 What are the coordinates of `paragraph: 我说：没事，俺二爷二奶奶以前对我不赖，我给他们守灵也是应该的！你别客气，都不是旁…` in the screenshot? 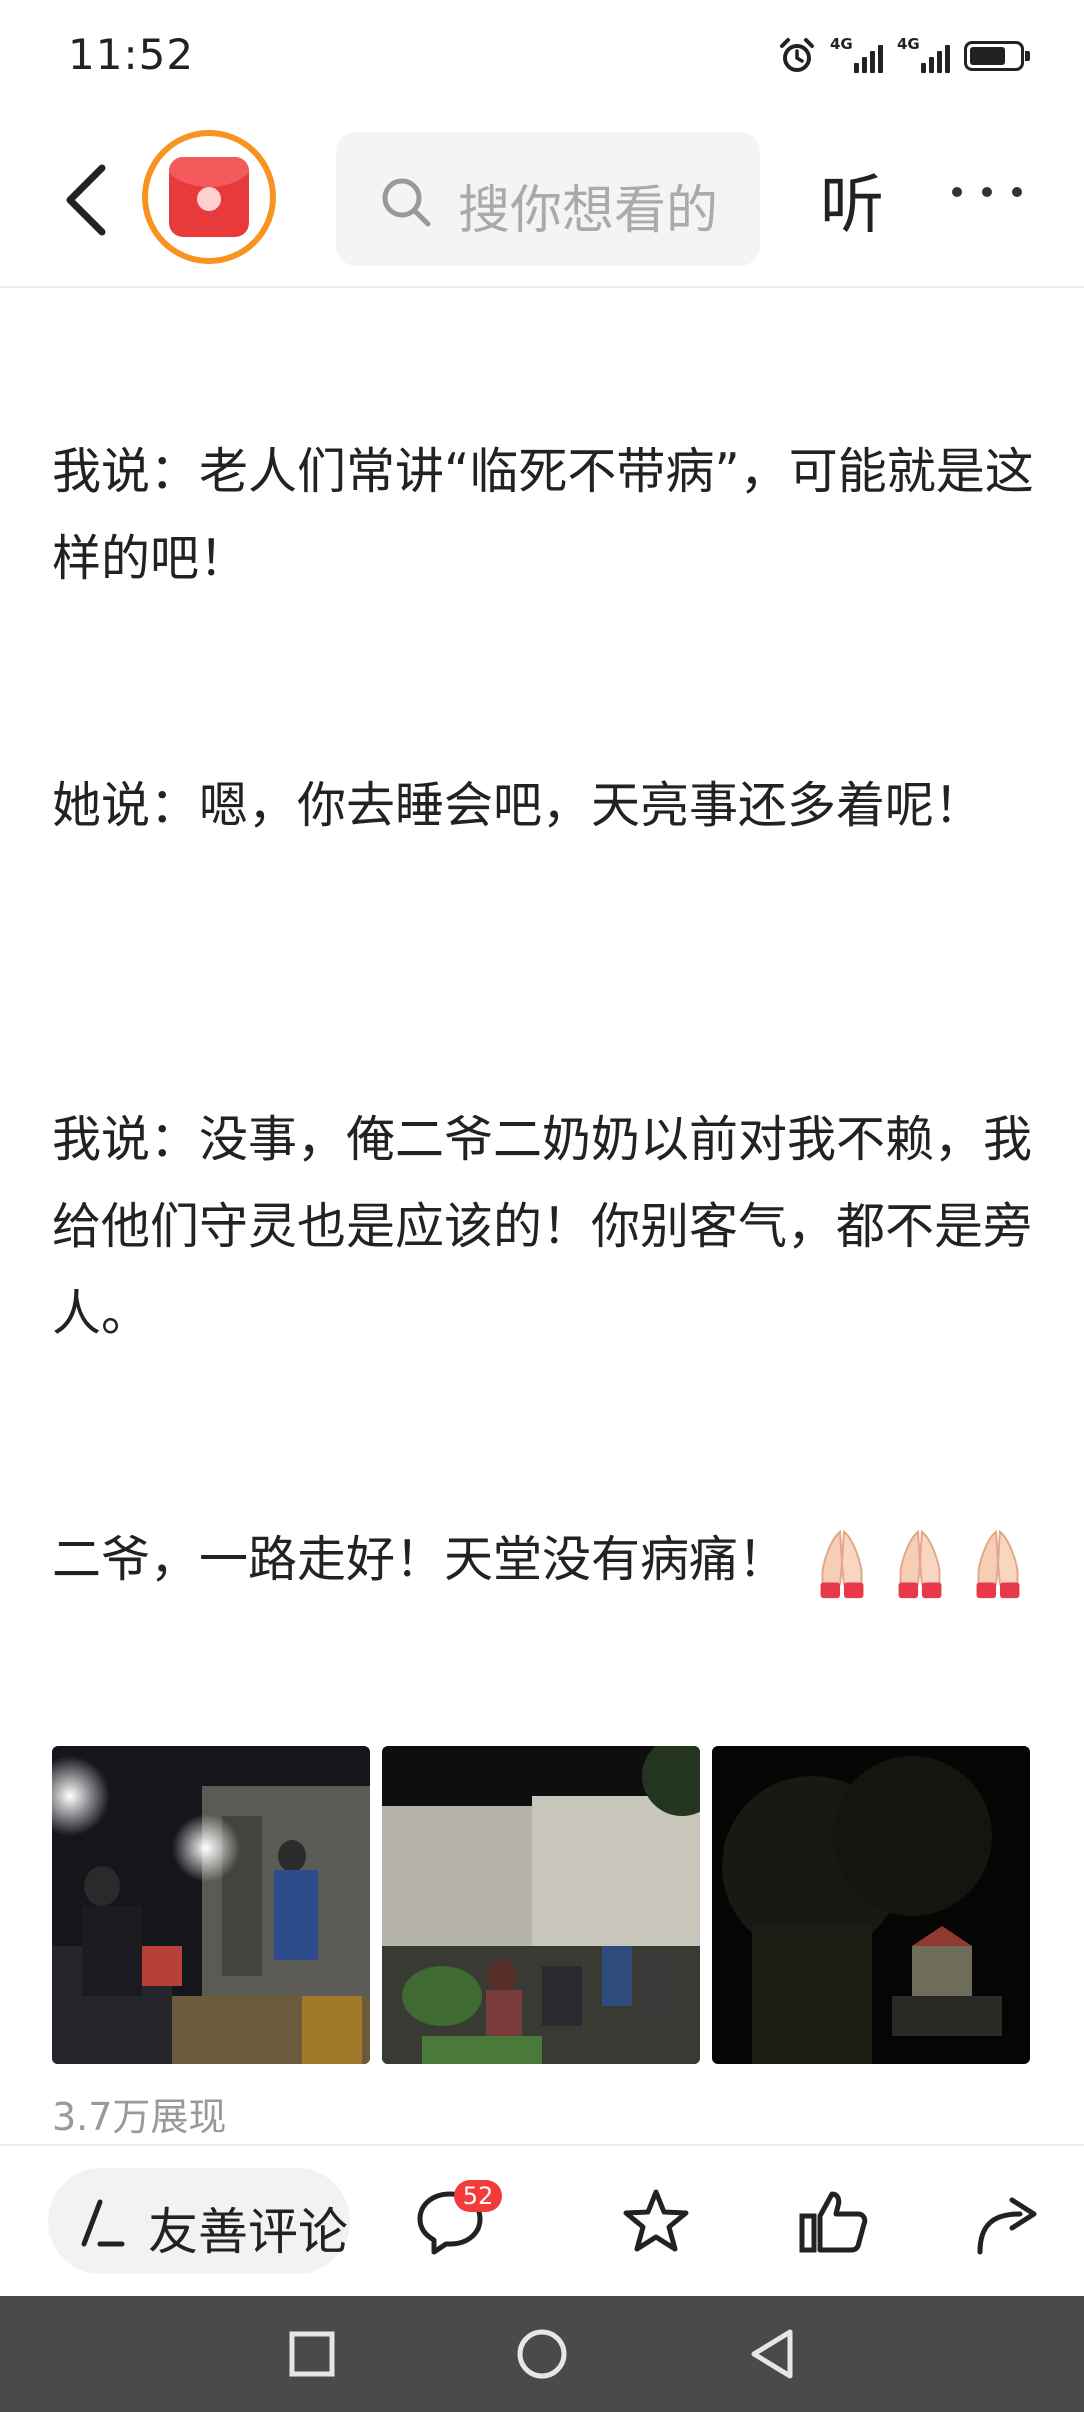 It's located at (542, 1226).